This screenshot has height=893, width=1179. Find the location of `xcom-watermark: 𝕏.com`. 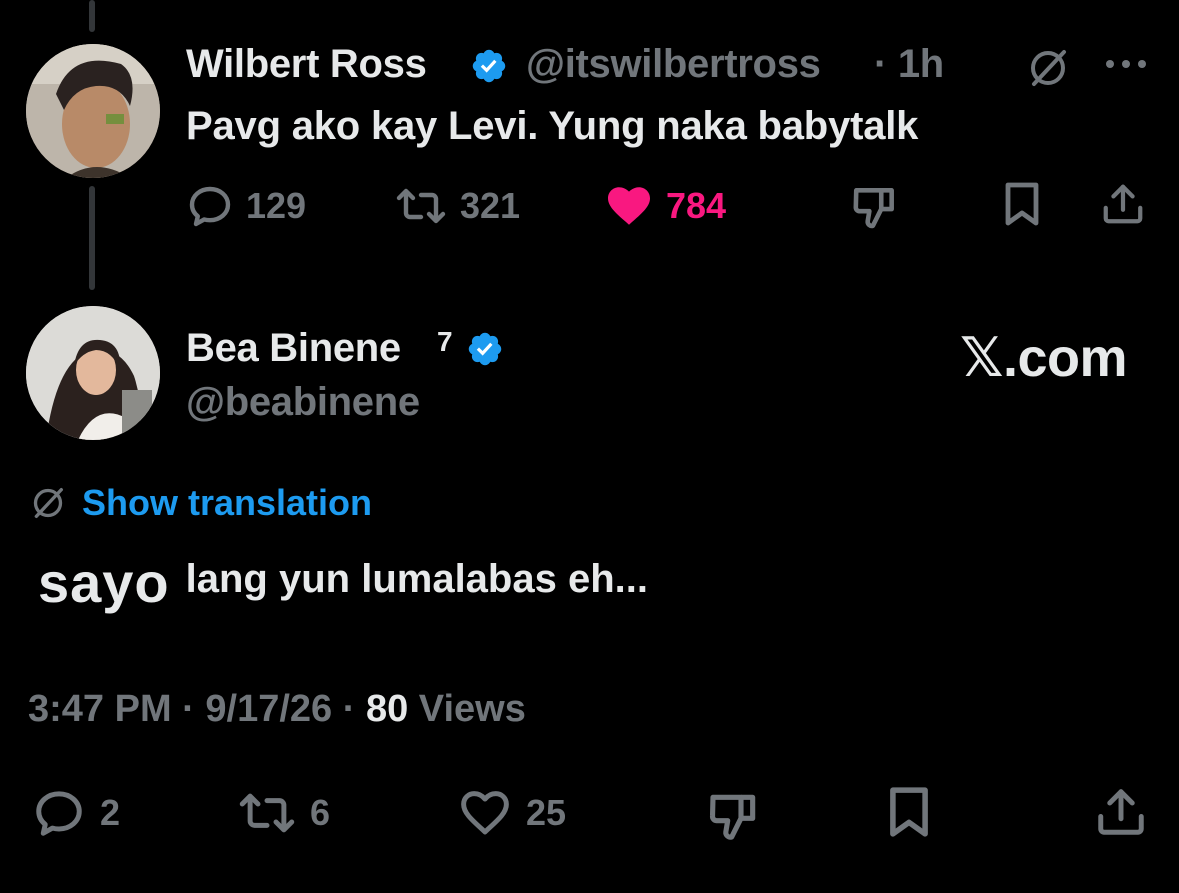

xcom-watermark: 𝕏.com is located at coordinates (1043, 358).